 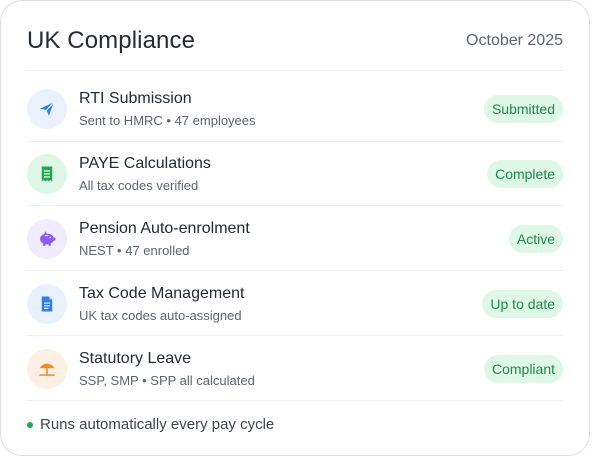 I want to click on item-title: Statutory Leave, so click(x=135, y=358).